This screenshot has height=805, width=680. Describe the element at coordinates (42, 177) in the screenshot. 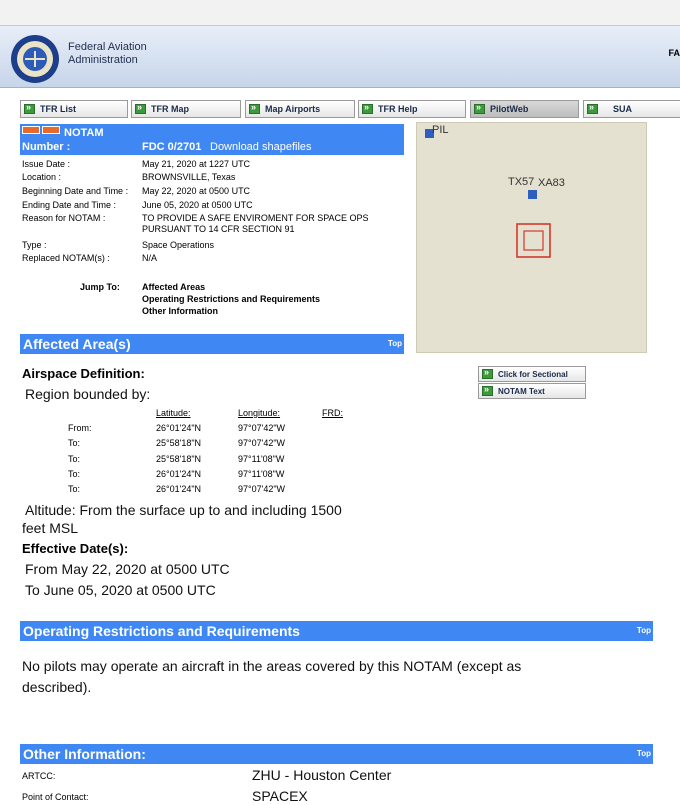

I see `field-label: Location :` at that location.